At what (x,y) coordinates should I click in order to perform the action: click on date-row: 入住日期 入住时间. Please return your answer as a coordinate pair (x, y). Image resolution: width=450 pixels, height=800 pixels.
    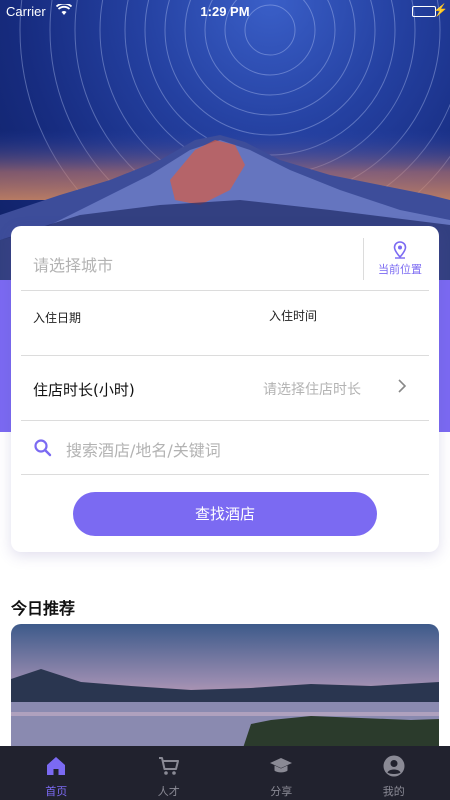
    Looking at the image, I should click on (225, 323).